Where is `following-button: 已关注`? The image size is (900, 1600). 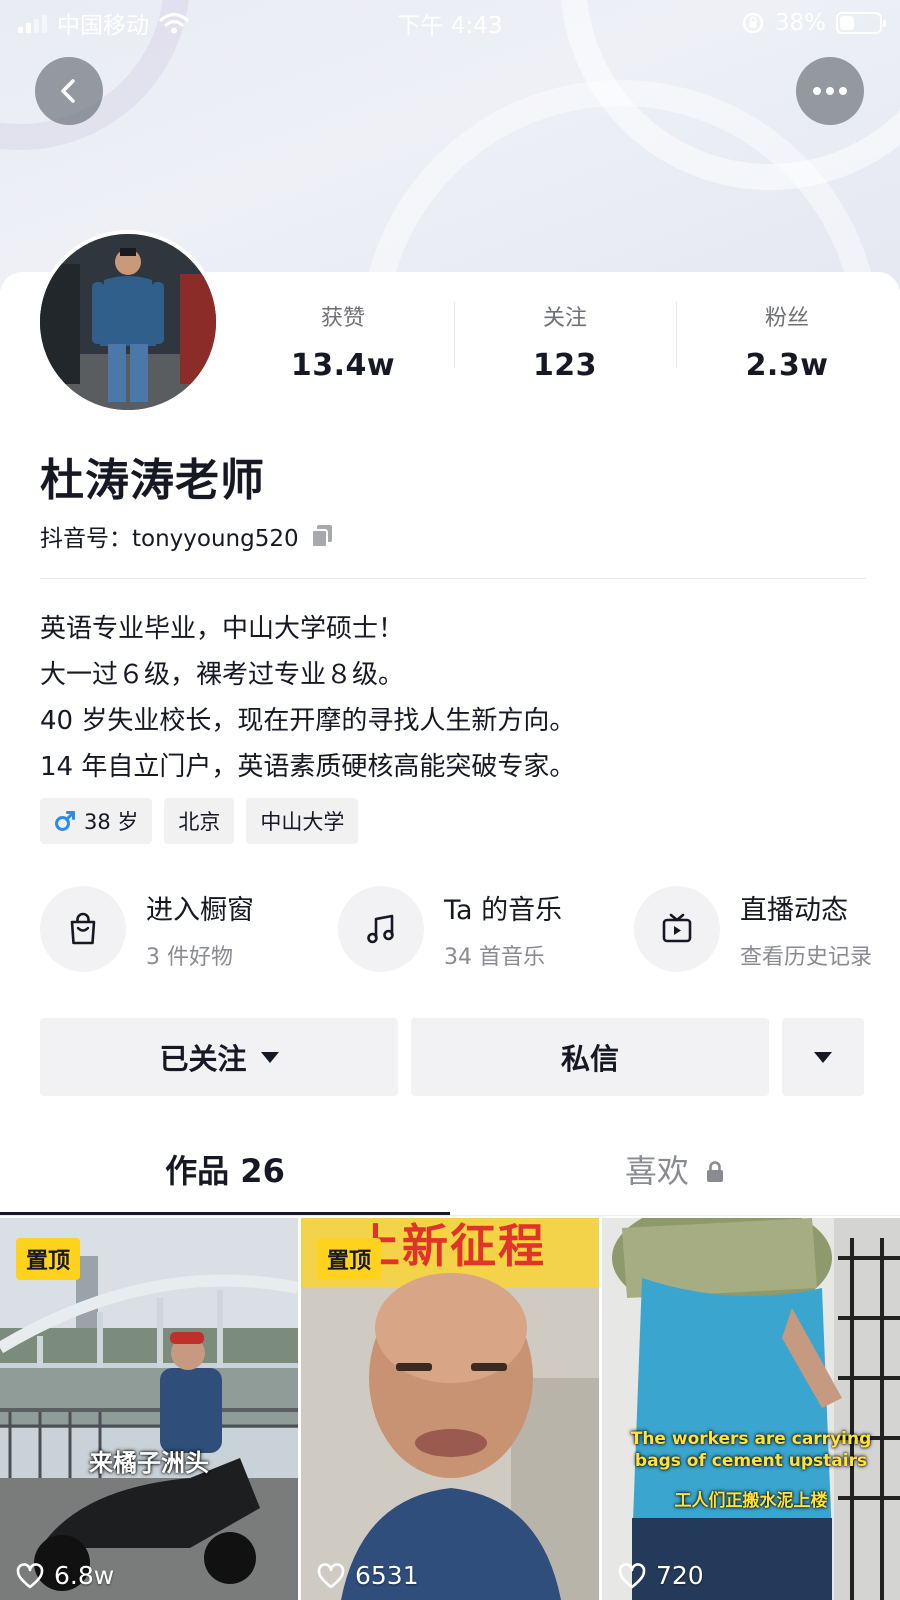
following-button: 已关注 is located at coordinates (219, 1057).